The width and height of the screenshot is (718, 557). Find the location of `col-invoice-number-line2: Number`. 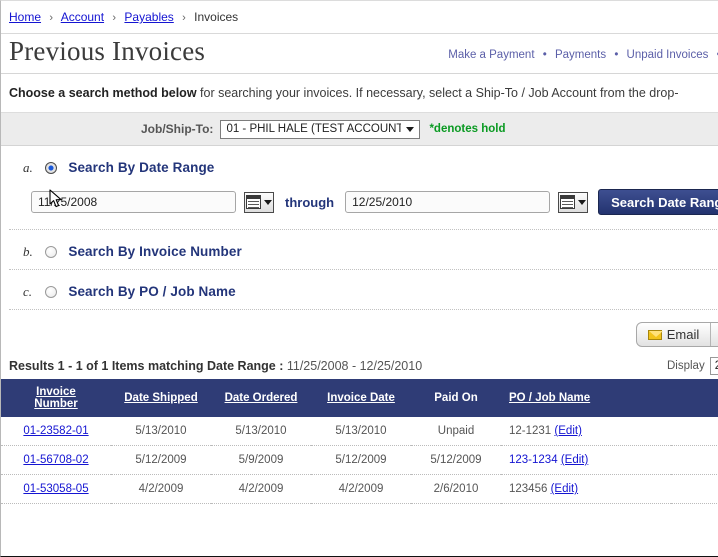

col-invoice-number-line2: Number is located at coordinates (56, 404).